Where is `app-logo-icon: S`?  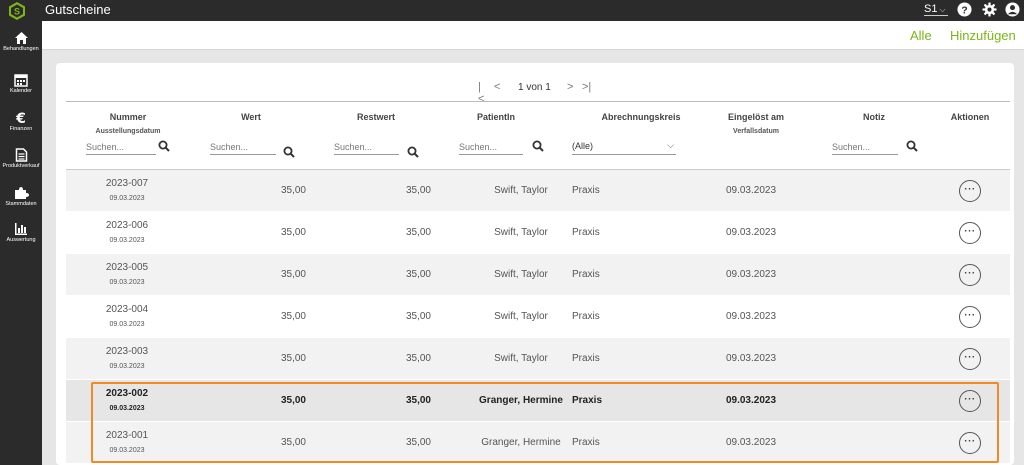 app-logo-icon: S is located at coordinates (17, 11).